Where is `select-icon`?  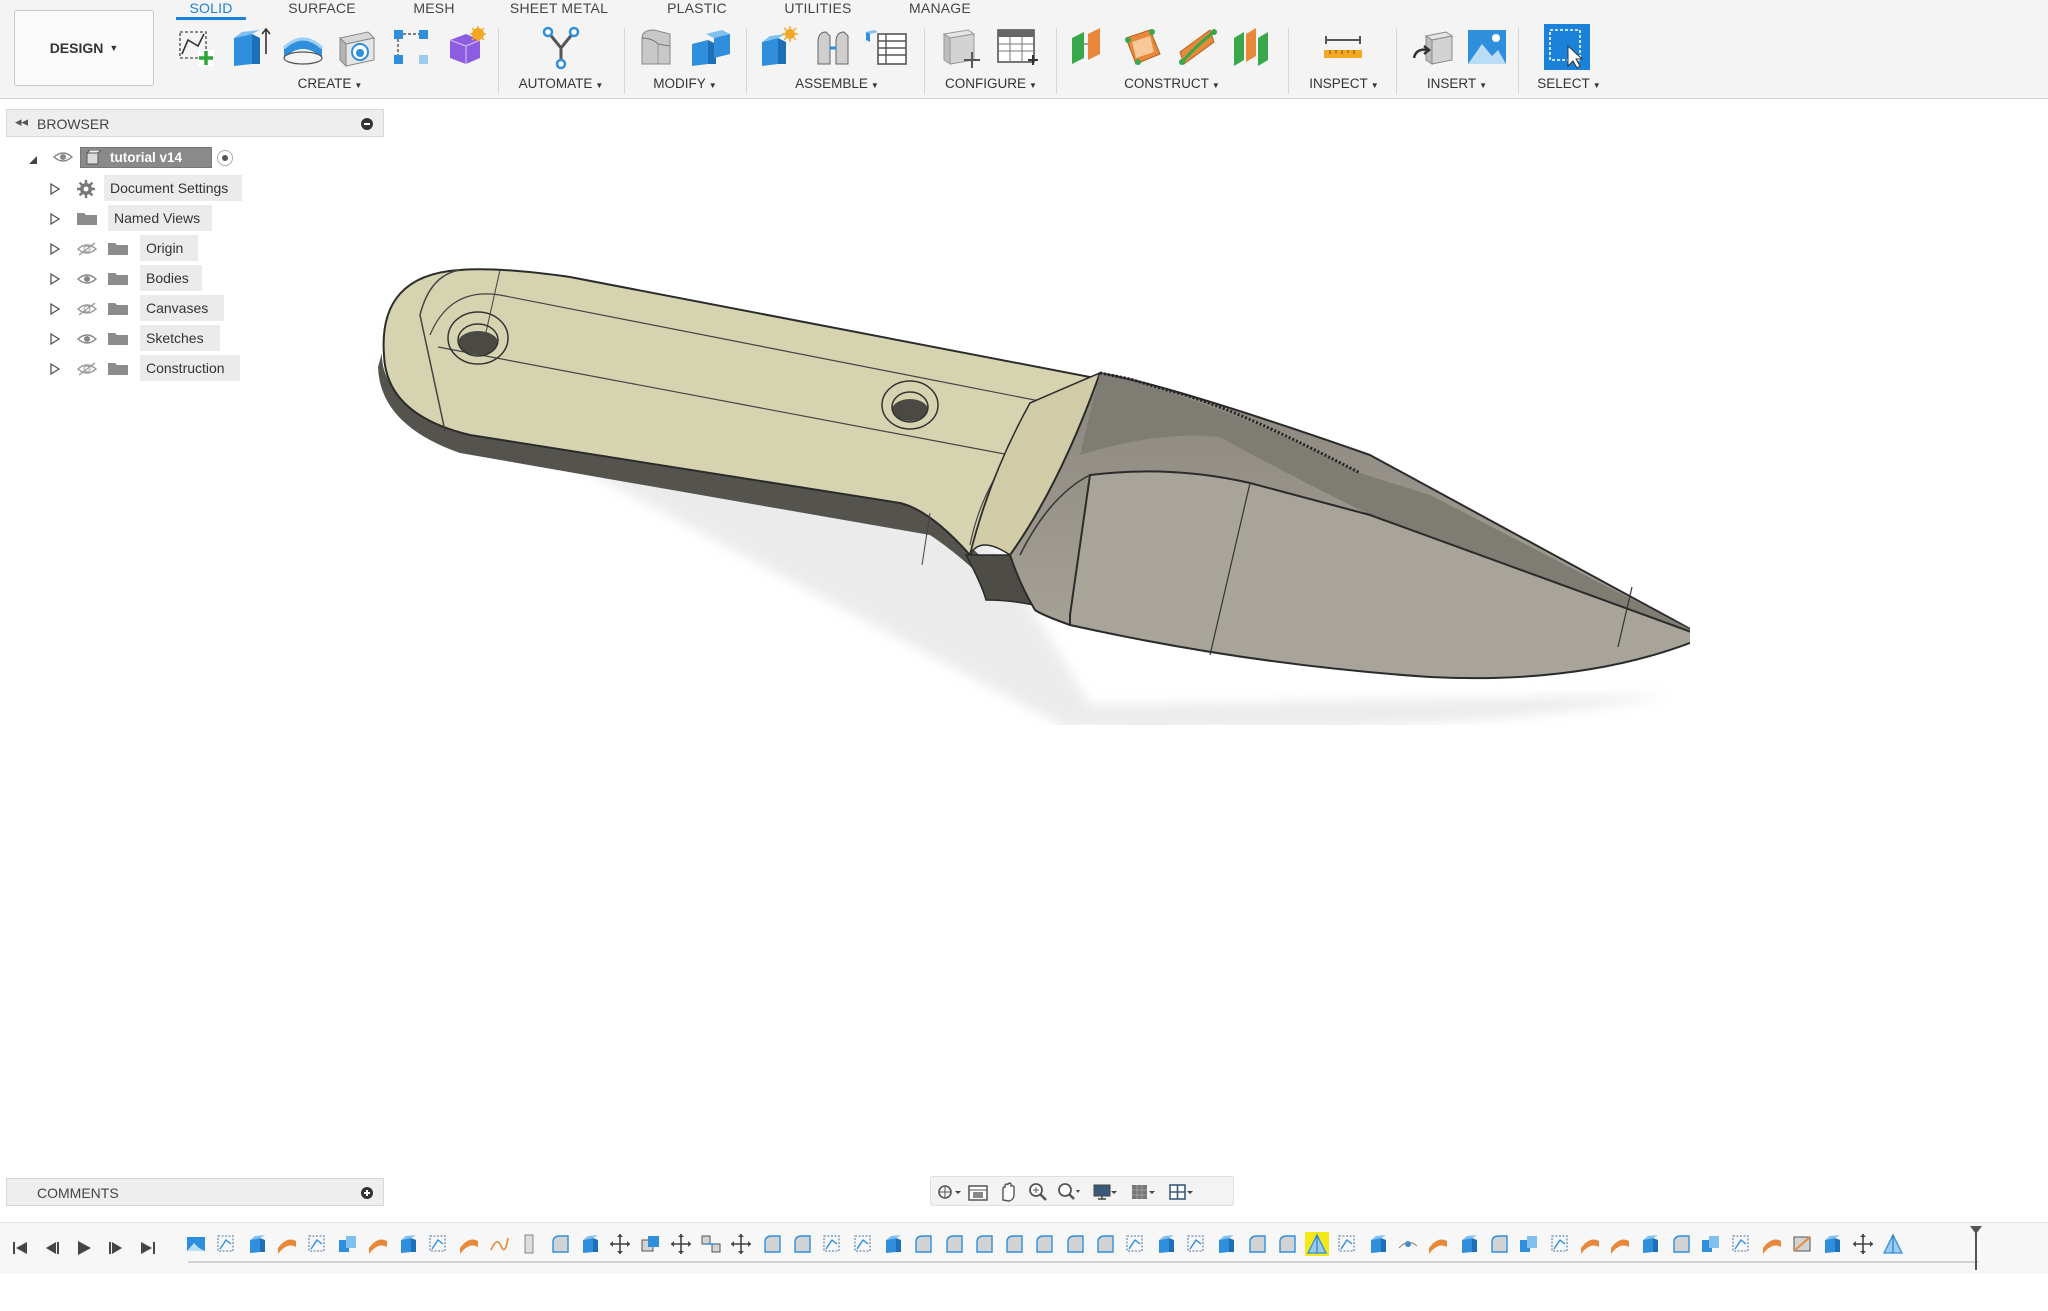
select-icon is located at coordinates (1567, 47).